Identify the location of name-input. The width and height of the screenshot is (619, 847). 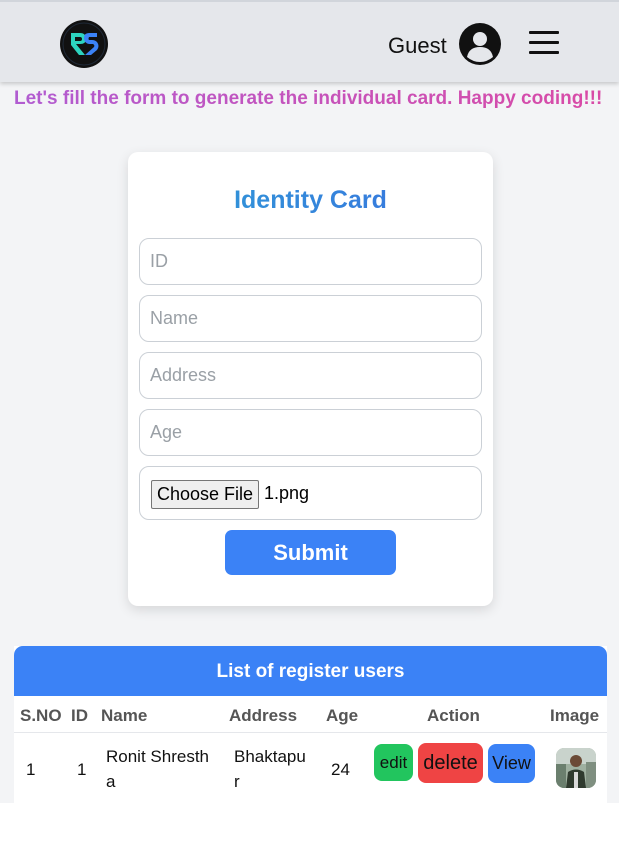
(310, 318).